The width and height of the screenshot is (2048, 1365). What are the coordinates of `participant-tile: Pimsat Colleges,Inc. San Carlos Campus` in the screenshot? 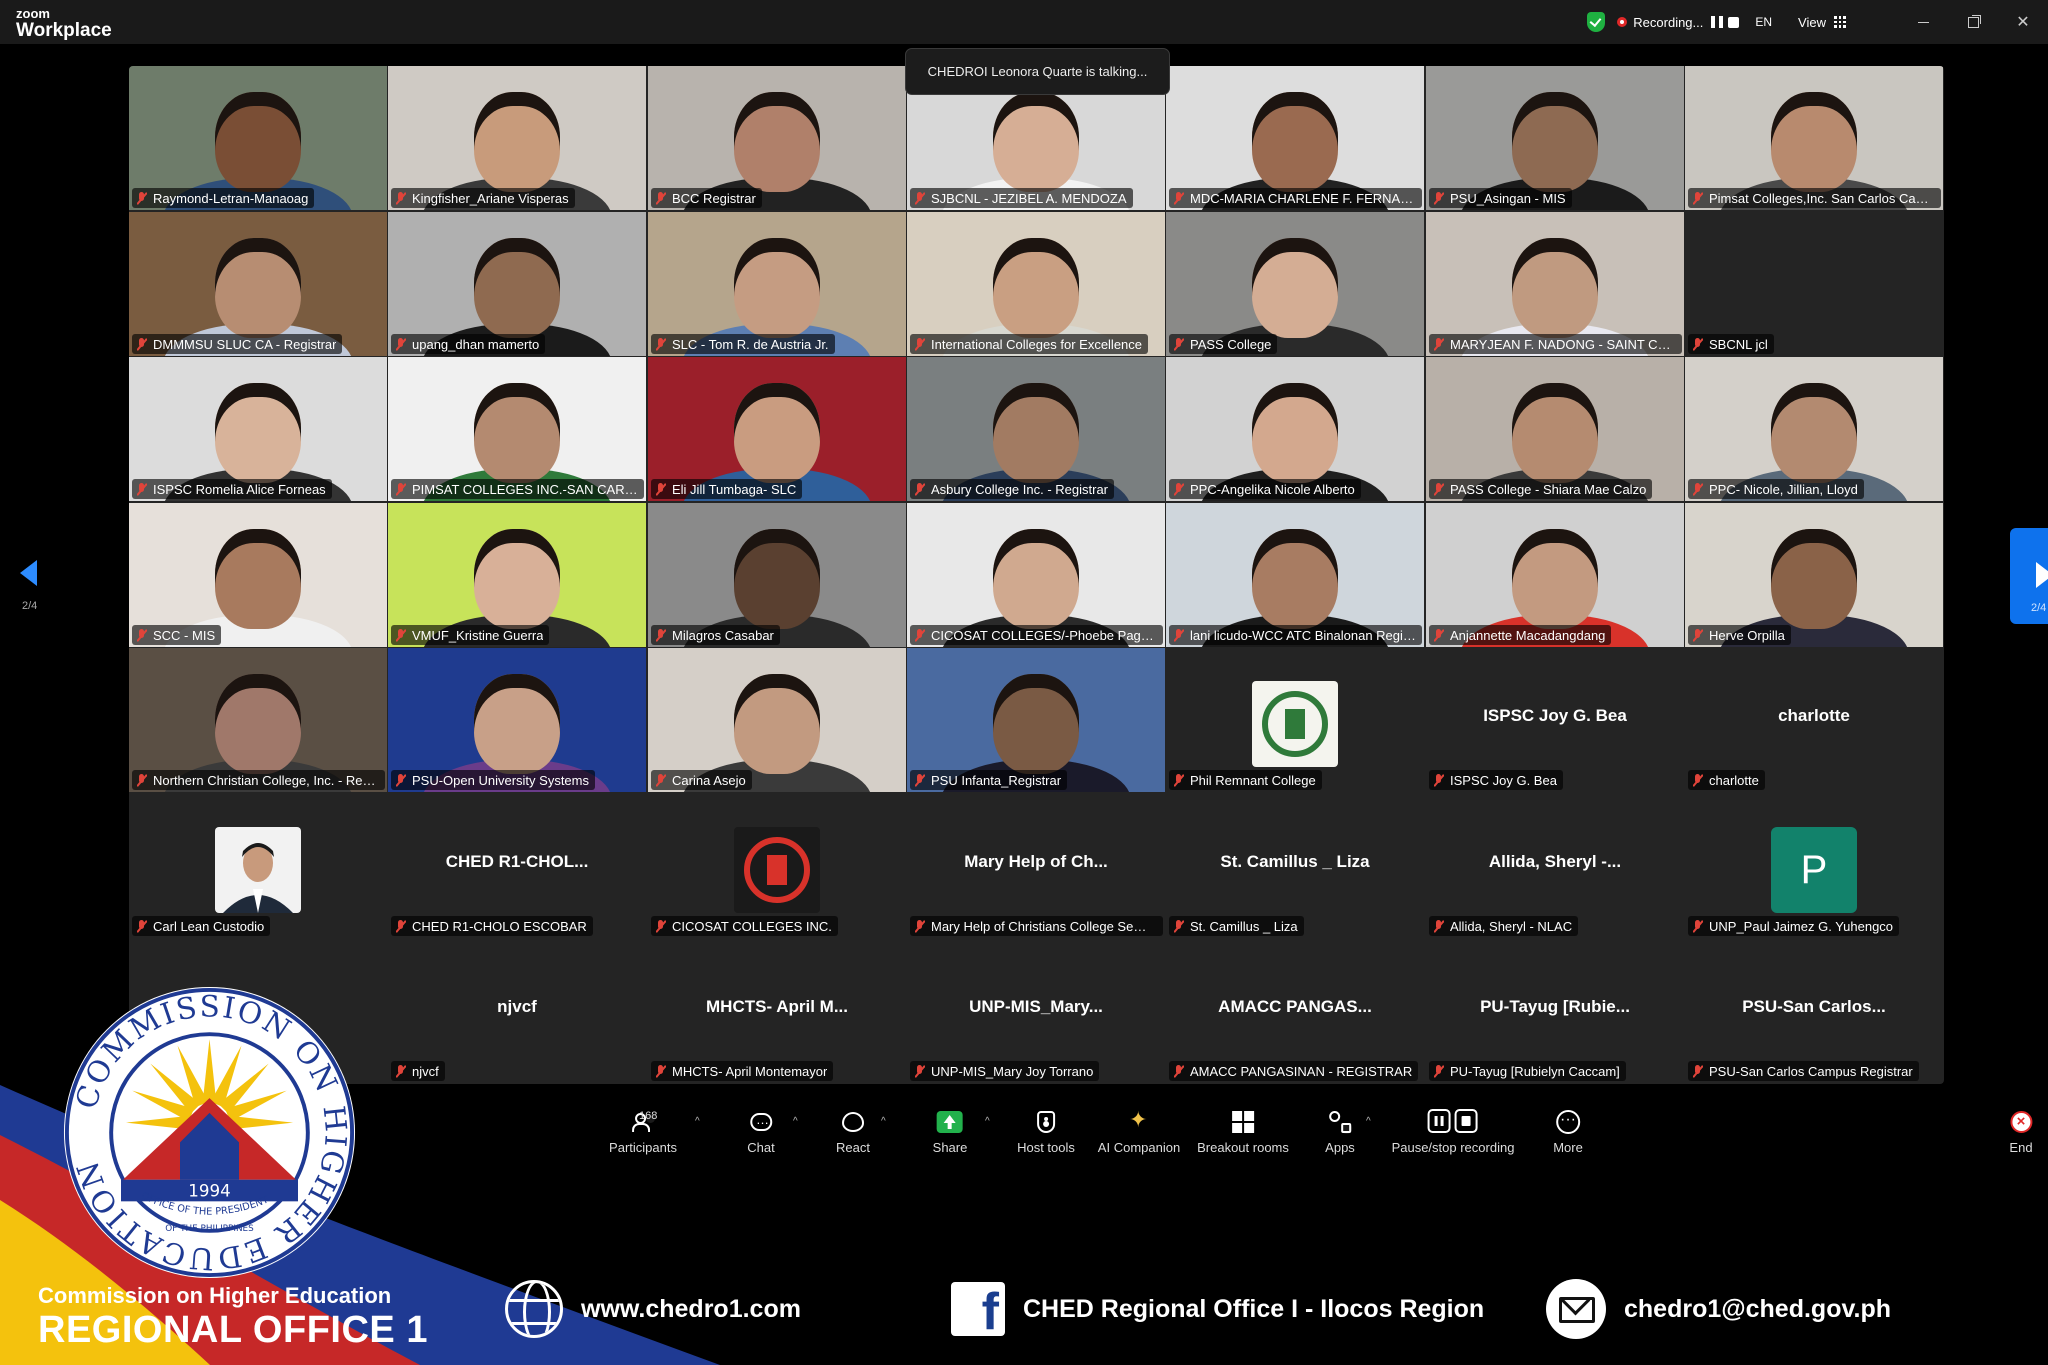 It's located at (1814, 138).